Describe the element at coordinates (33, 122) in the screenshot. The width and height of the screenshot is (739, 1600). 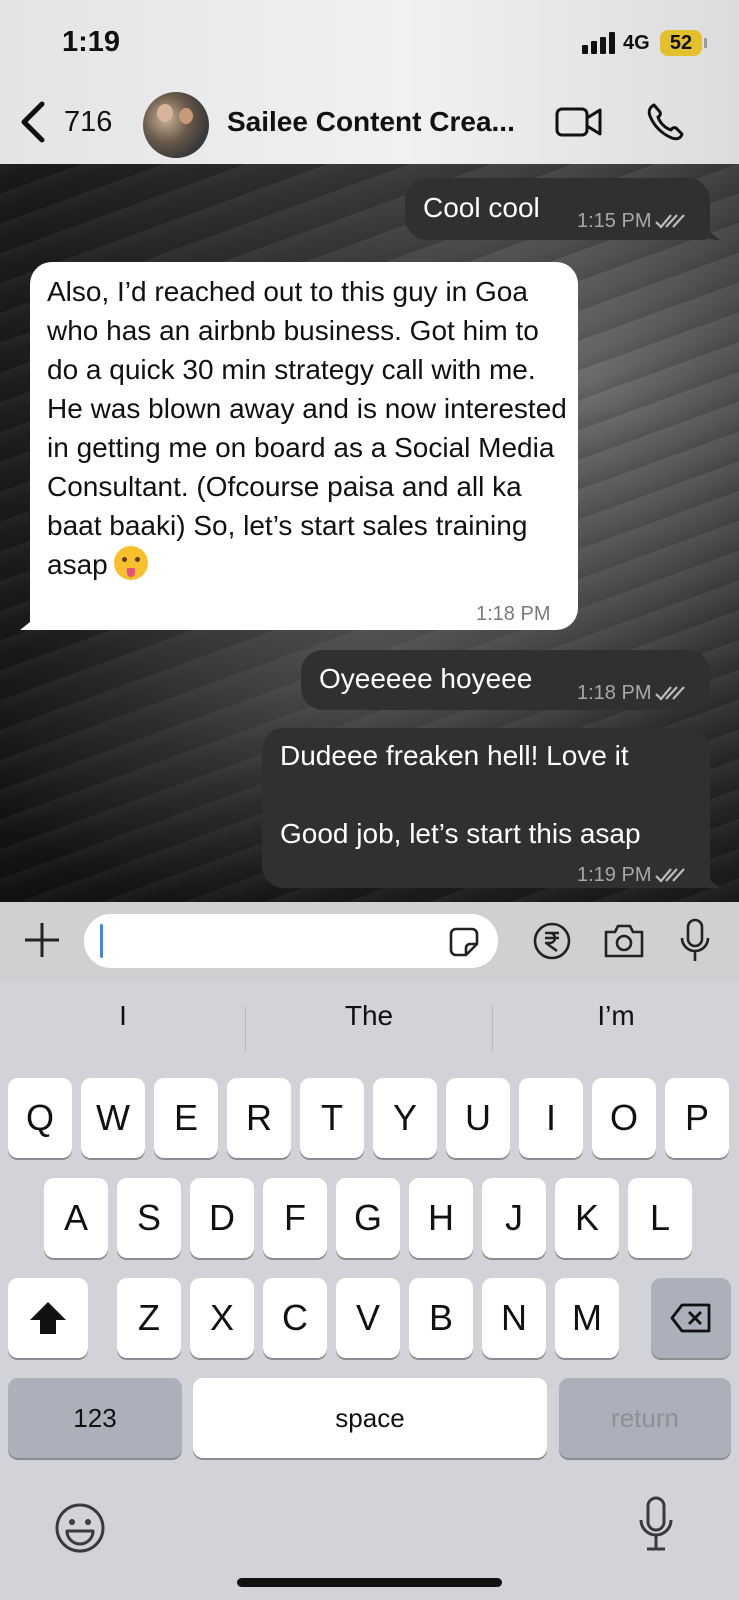
I see `back-chevron-icon` at that location.